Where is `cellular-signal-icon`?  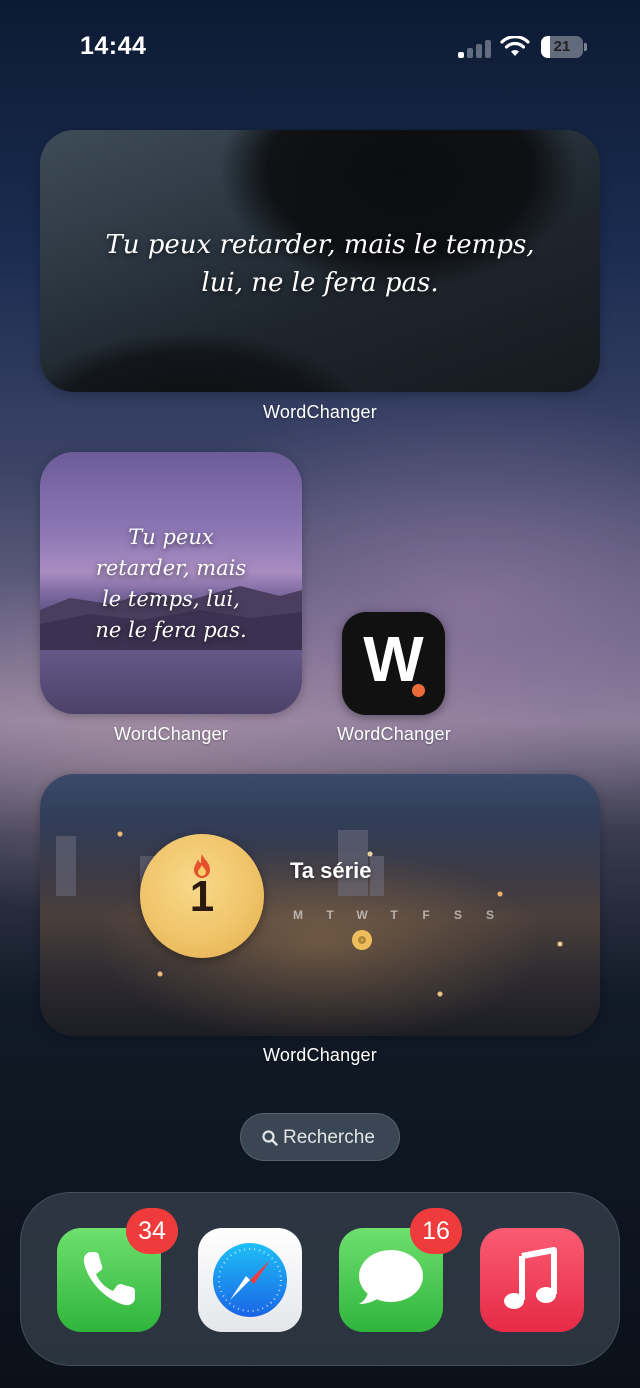 cellular-signal-icon is located at coordinates (475, 48).